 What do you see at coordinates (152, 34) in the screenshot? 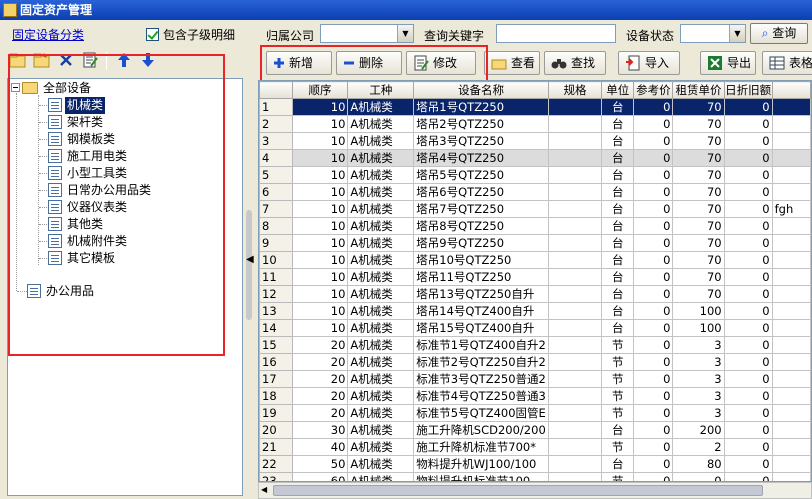
I see `checkbox-checked-icon` at bounding box center [152, 34].